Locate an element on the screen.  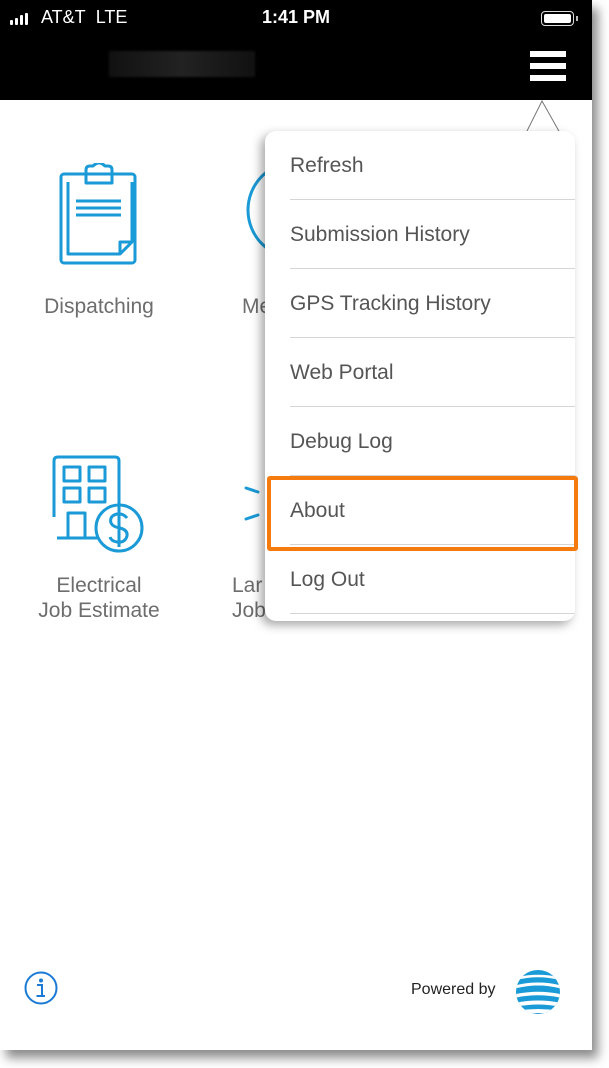
menu-item-label: GPS Tracking History is located at coordinates (390, 303).